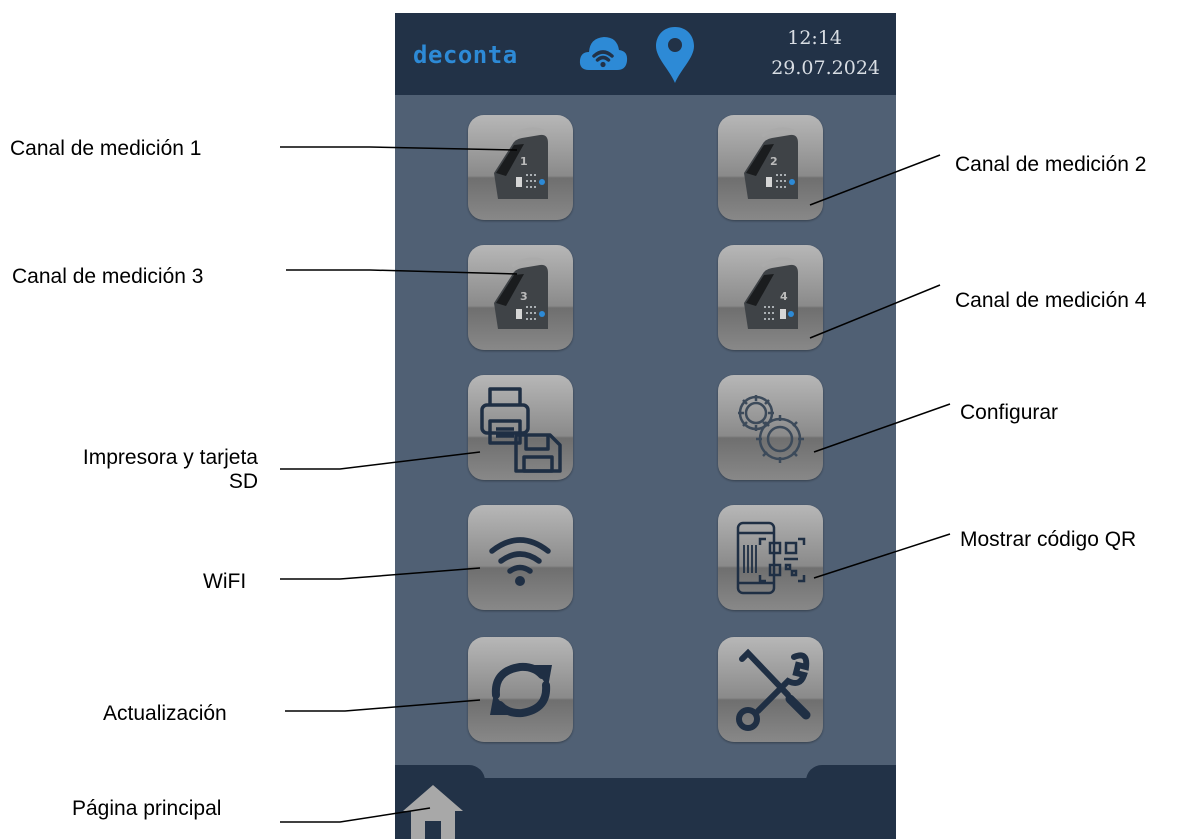 Image resolution: width=1199 pixels, height=839 pixels. I want to click on annotation-printer-line1: Impresora y tarjeta, so click(170, 457).